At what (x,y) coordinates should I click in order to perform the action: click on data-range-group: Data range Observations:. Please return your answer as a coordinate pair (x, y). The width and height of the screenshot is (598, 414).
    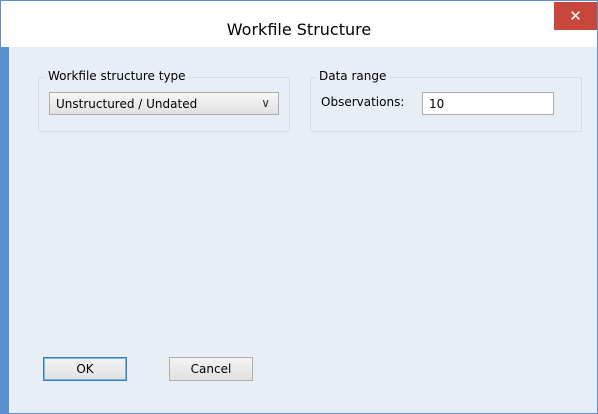
    Looking at the image, I should click on (446, 100).